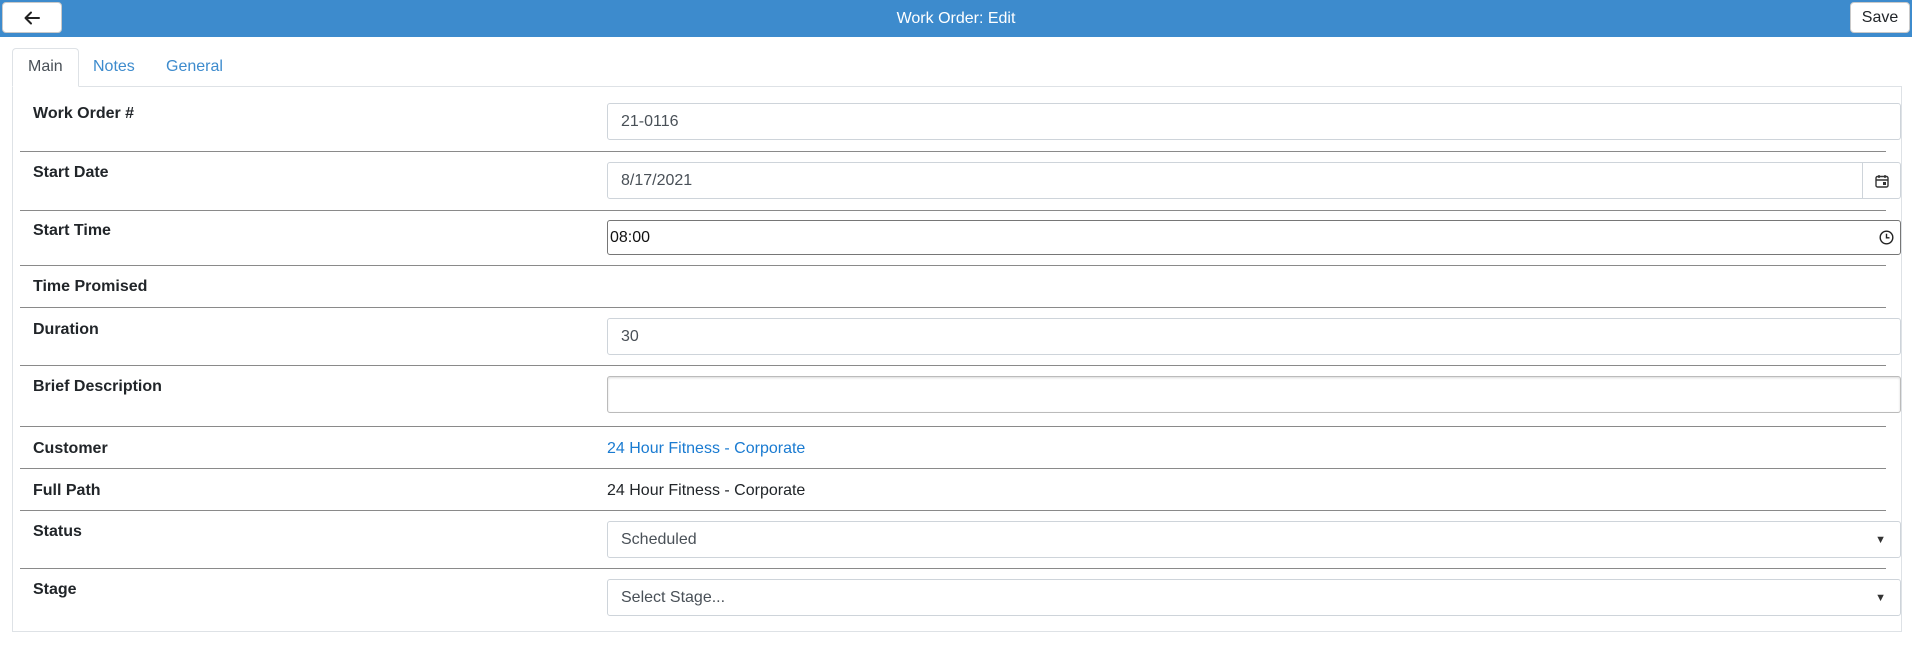 The width and height of the screenshot is (1912, 646). I want to click on start-time-value: 08:00, so click(630, 237).